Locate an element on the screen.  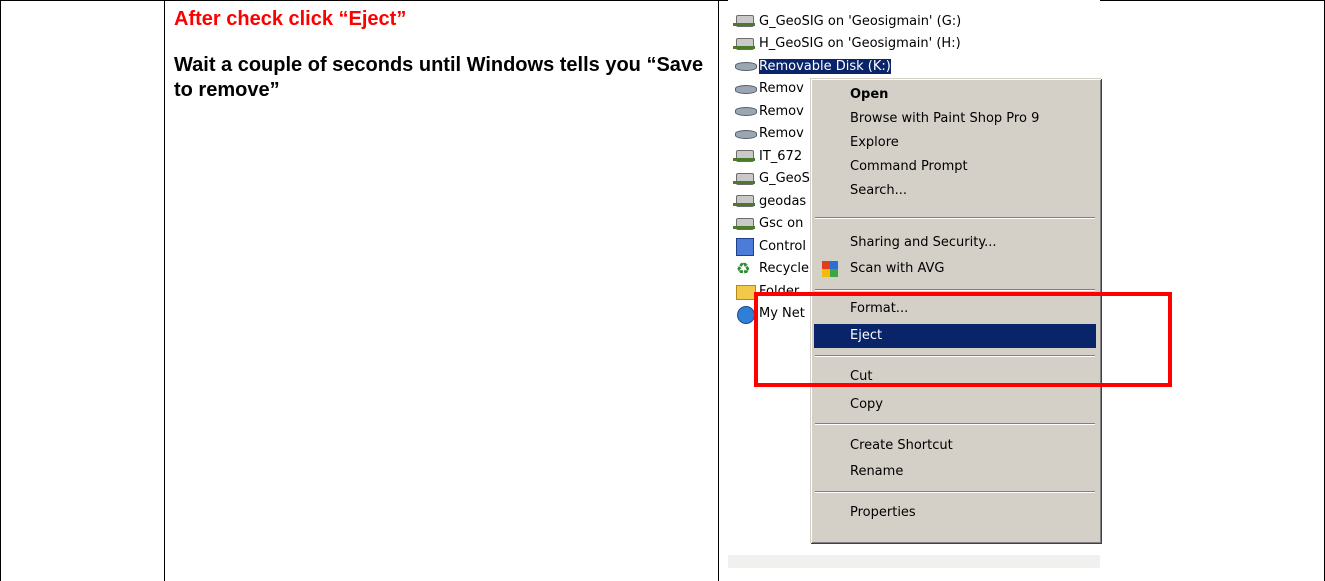
menu-item-open: Open is located at coordinates (955, 95).